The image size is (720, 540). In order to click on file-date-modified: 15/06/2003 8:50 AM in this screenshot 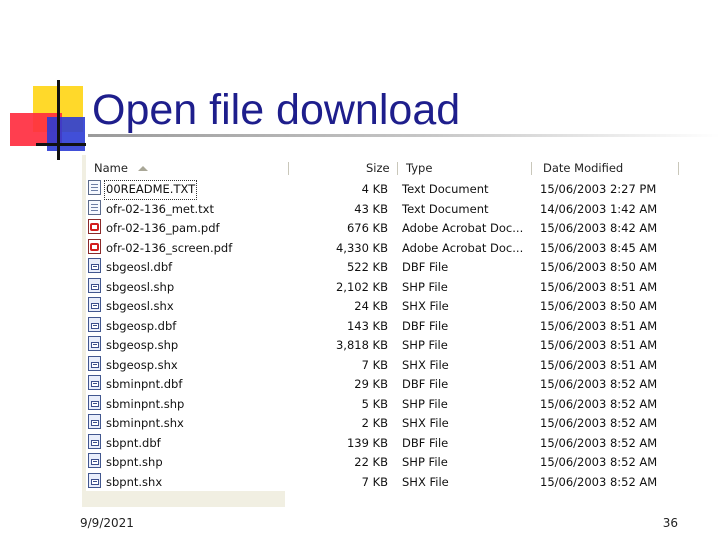, I will do `click(599, 267)`.